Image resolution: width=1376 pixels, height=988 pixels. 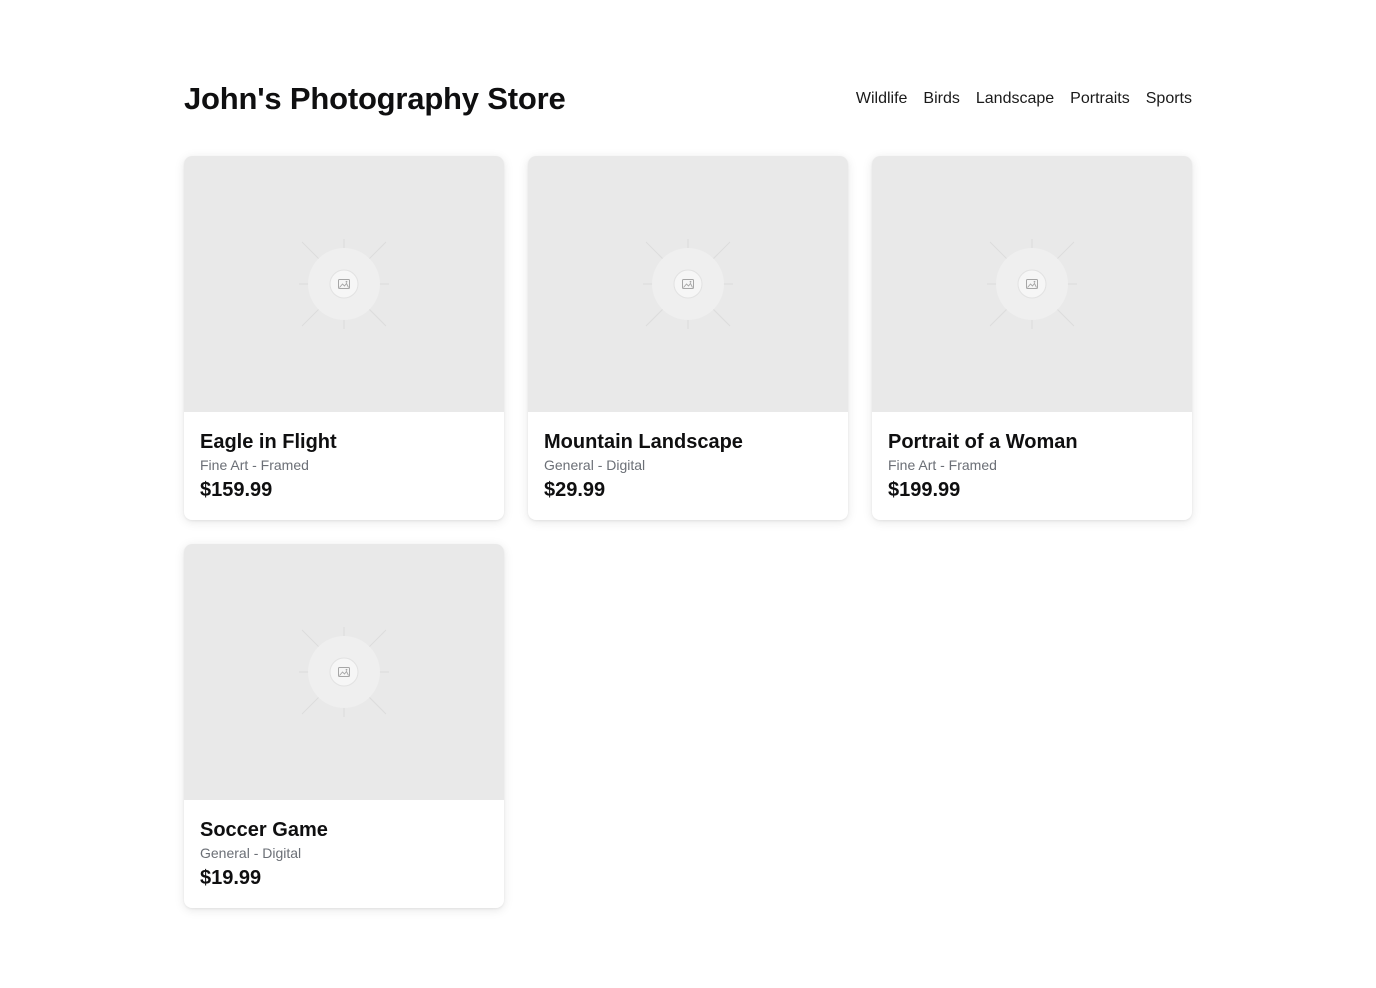 What do you see at coordinates (236, 490) in the screenshot?
I see `product-price: $159.99` at bounding box center [236, 490].